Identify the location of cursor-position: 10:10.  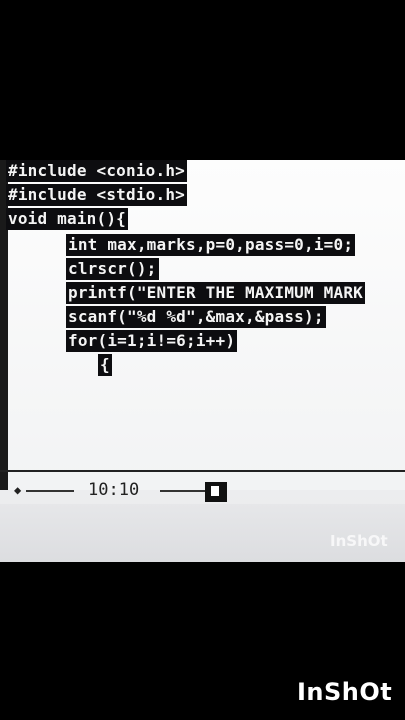
(114, 490).